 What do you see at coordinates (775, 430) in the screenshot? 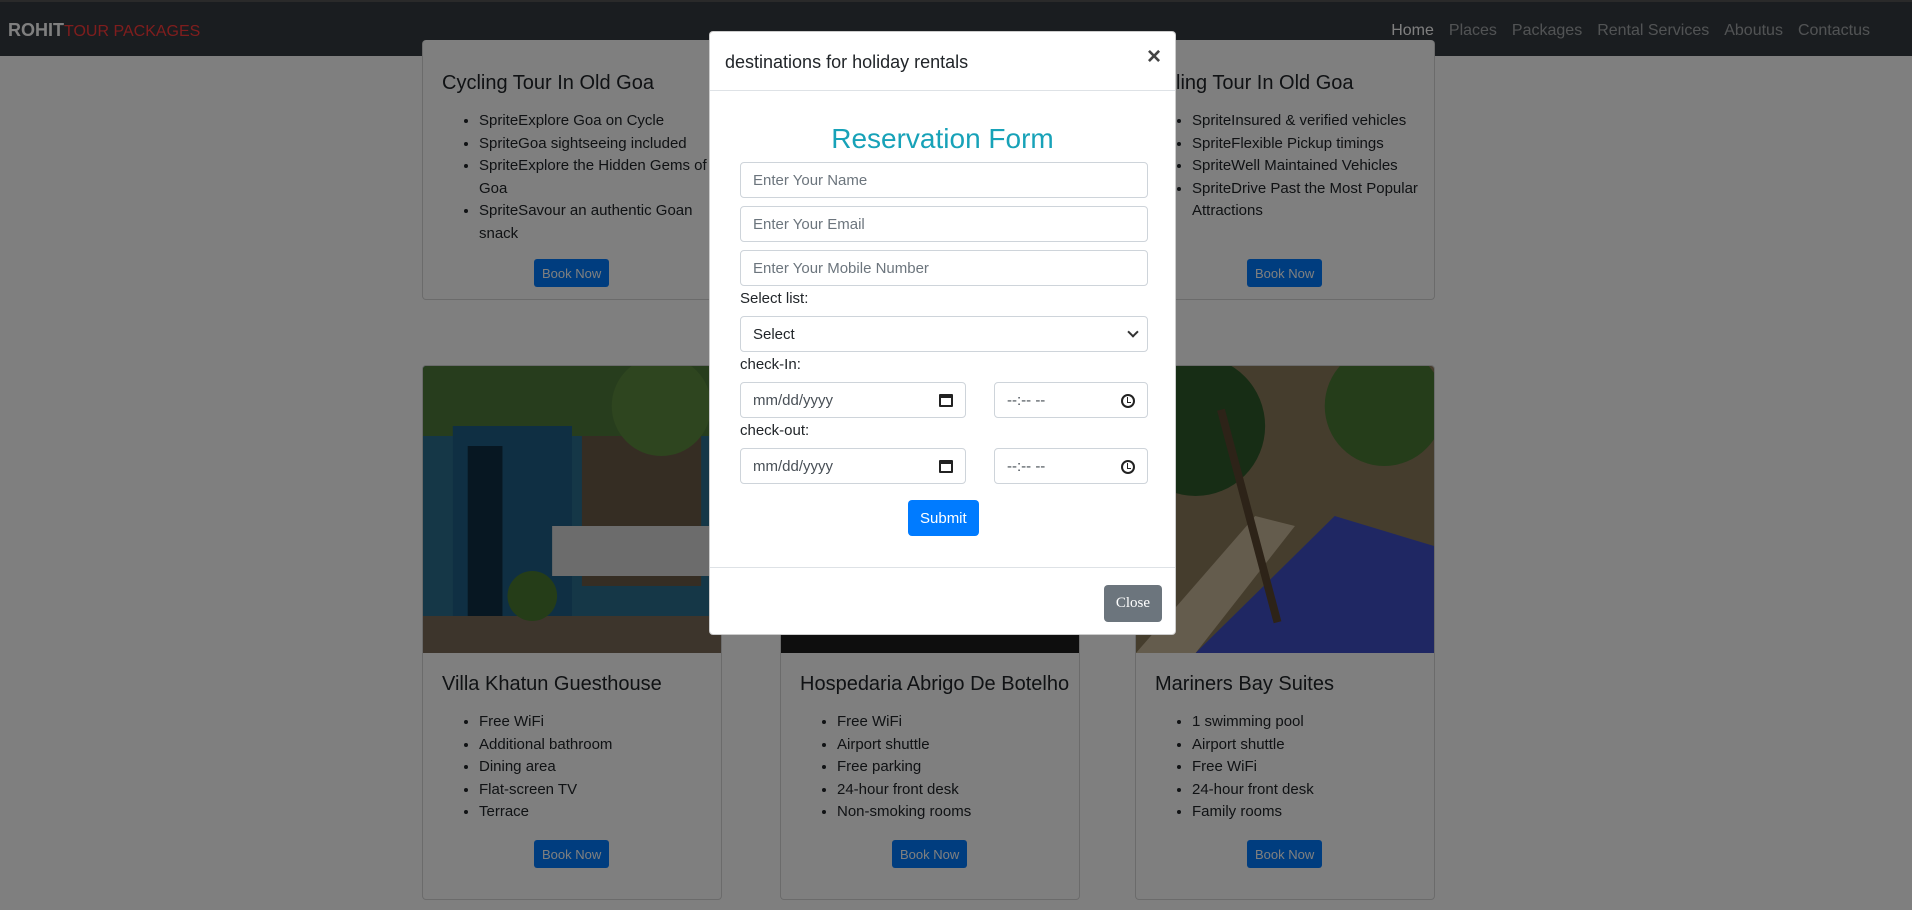
I see `checkout-label: check-out:` at bounding box center [775, 430].